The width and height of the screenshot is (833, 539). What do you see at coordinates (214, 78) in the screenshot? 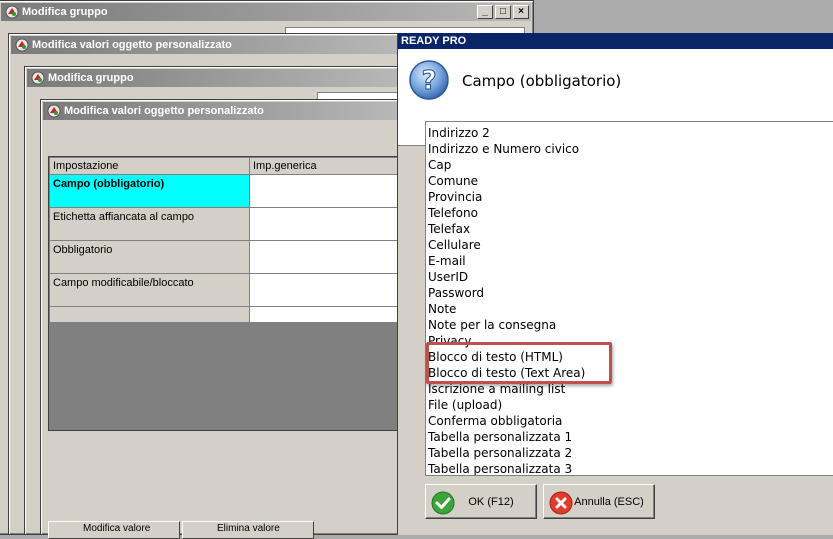
I see `window-titlebar: Modifica gruppo` at bounding box center [214, 78].